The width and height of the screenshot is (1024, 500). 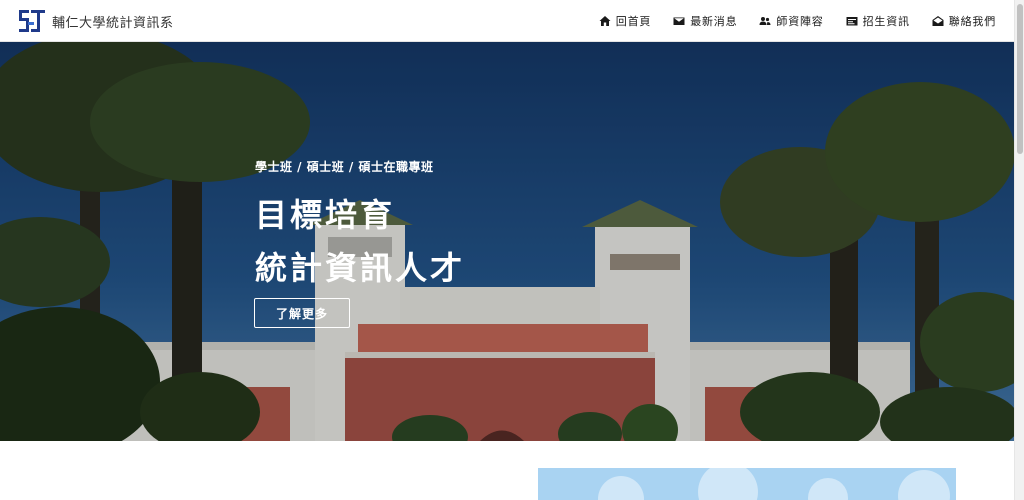 What do you see at coordinates (344, 167) in the screenshot?
I see `hero-subtitle: 學士班 / 碩士班 / 碩士在職專班` at bounding box center [344, 167].